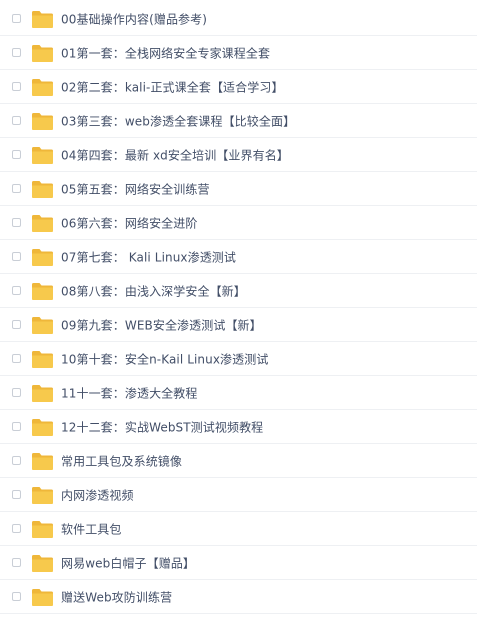  What do you see at coordinates (161, 325) in the screenshot?
I see `folder-name: 09第九套：WEB安全渗透测试【新】` at bounding box center [161, 325].